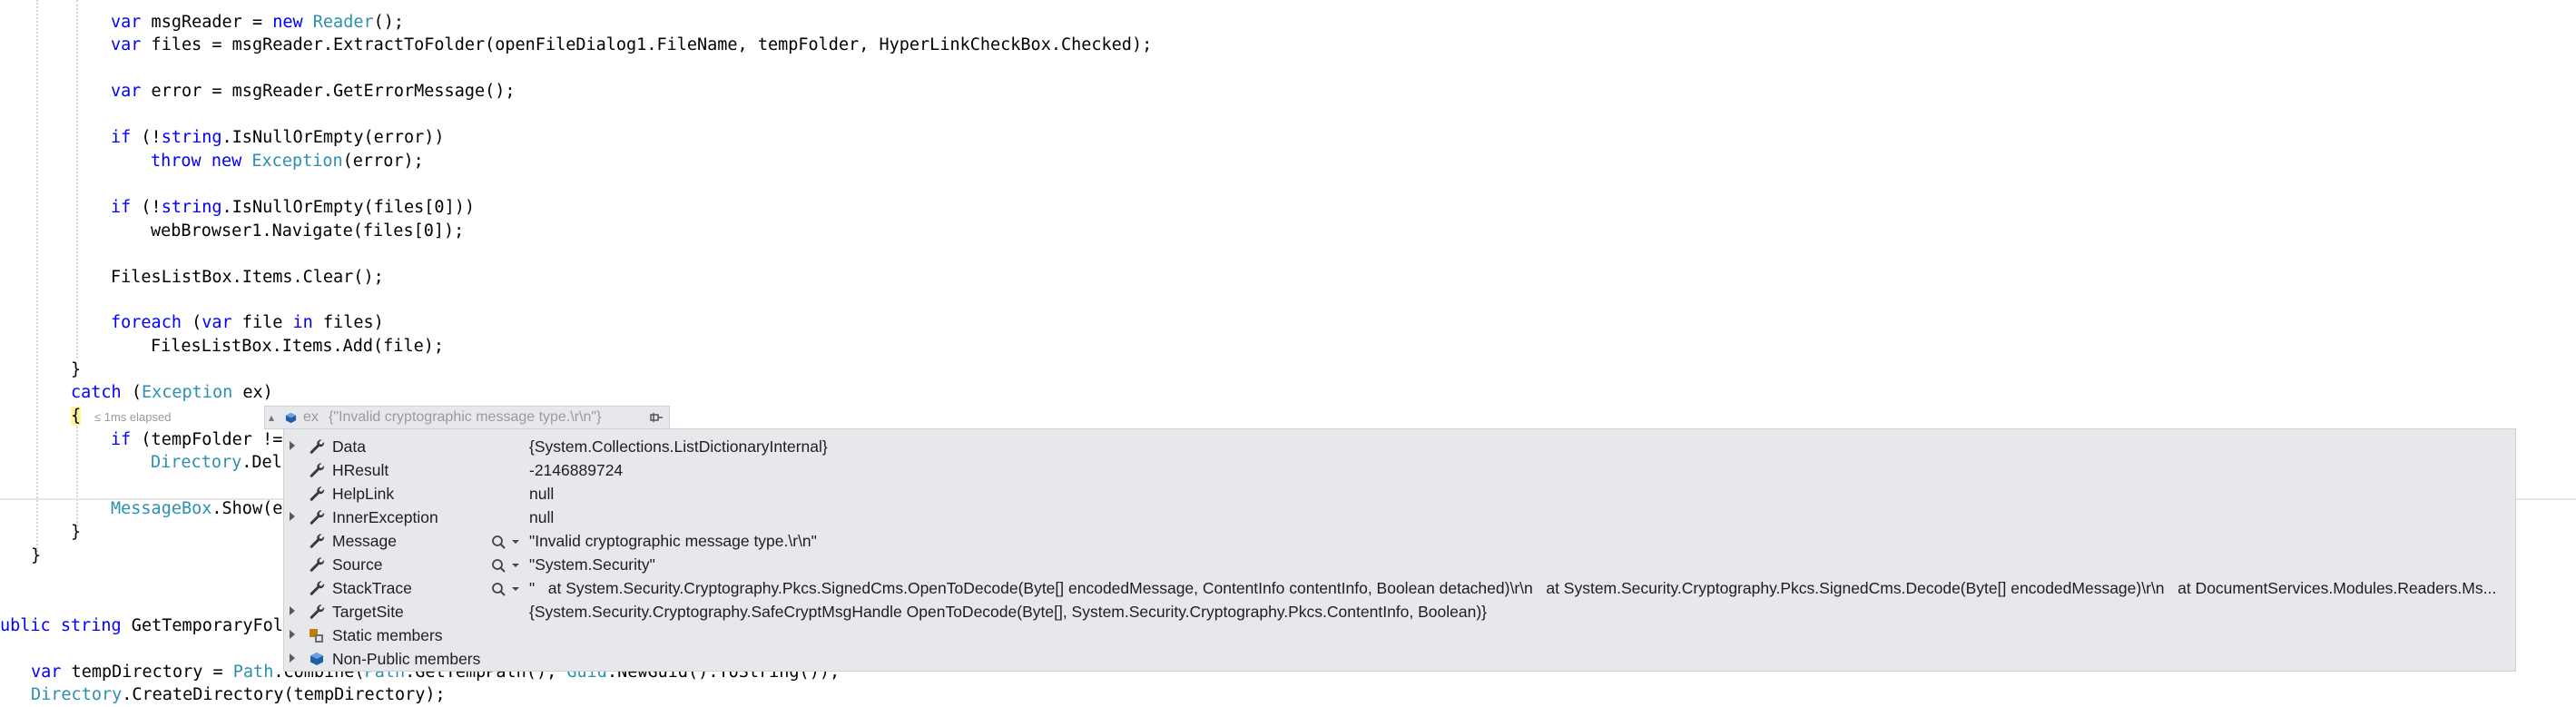  What do you see at coordinates (1518, 564) in the screenshot?
I see `member-value: "System.Security"` at bounding box center [1518, 564].